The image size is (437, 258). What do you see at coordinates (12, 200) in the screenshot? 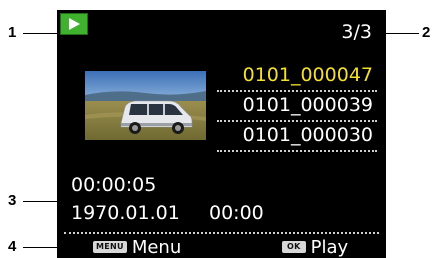
I see `callout-3: 3` at bounding box center [12, 200].